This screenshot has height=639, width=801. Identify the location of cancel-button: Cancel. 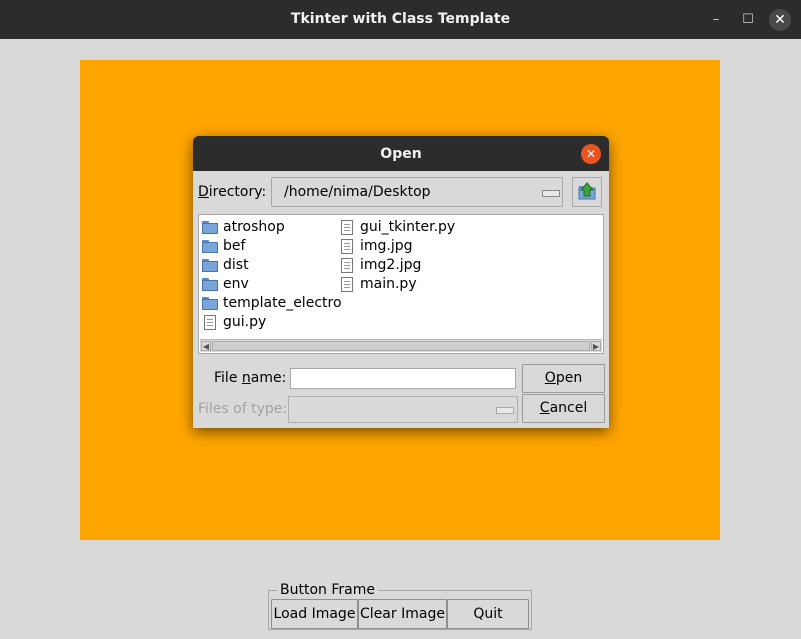
(563, 408).